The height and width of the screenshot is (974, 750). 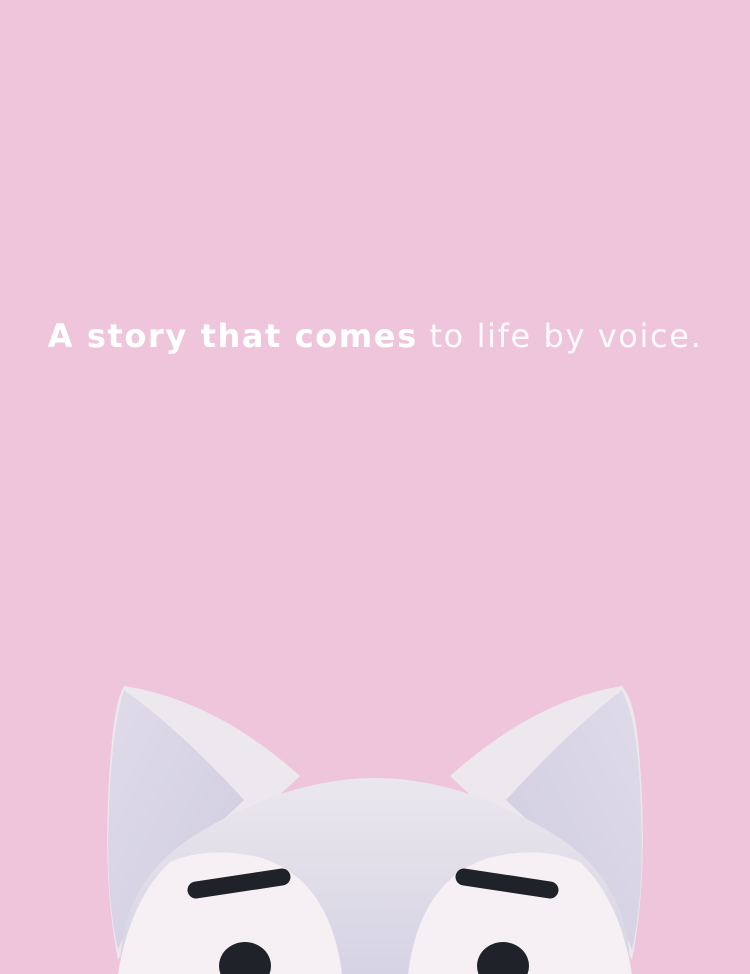 What do you see at coordinates (566, 336) in the screenshot?
I see `tagline-light: to life by voice.` at bounding box center [566, 336].